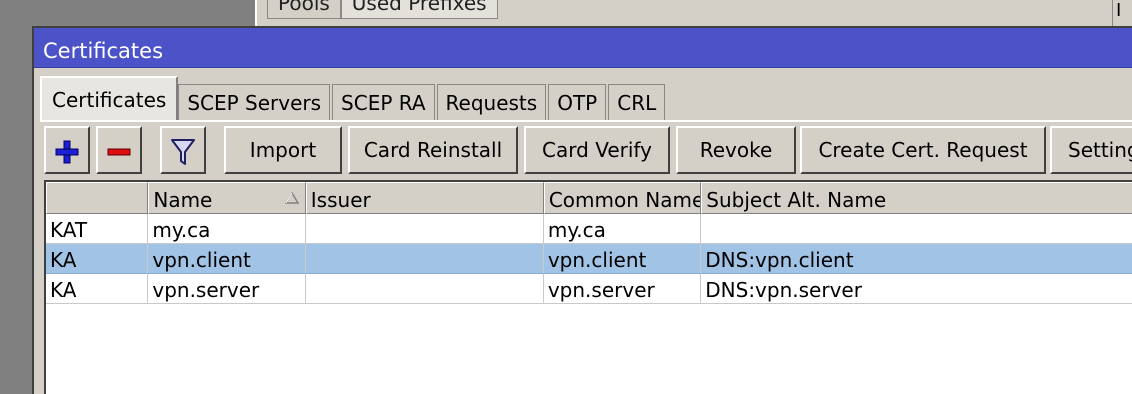 Image resolution: width=1132 pixels, height=394 pixels. What do you see at coordinates (1091, 150) in the screenshot?
I see `settings-button: Settings` at bounding box center [1091, 150].